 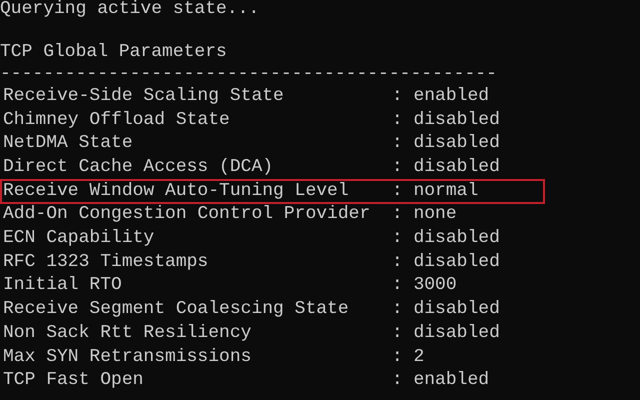 What do you see at coordinates (63, 286) in the screenshot?
I see `parameter-name: Initial RTO` at bounding box center [63, 286].